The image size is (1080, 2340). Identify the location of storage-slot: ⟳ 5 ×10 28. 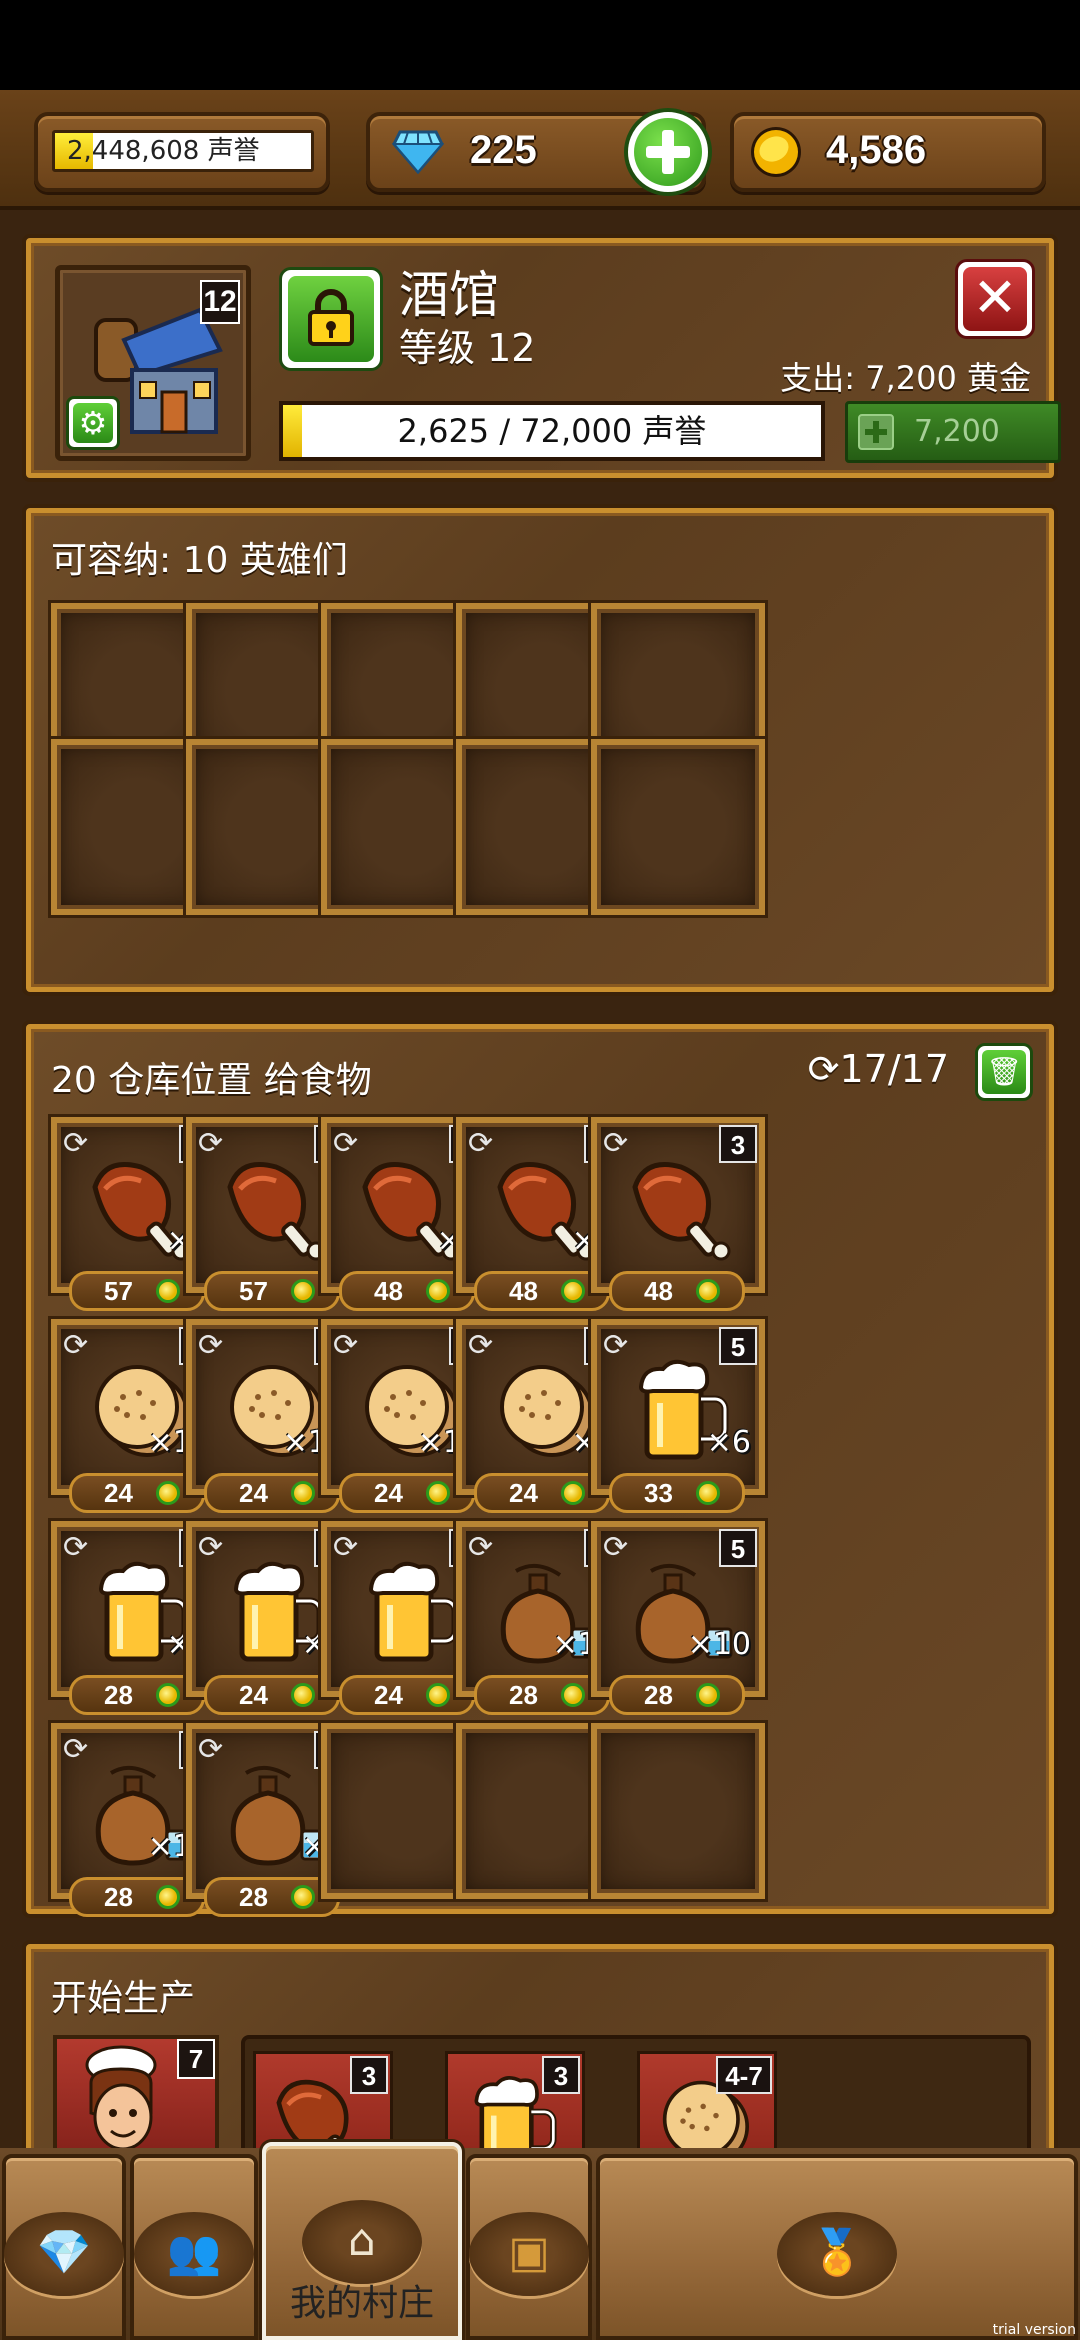
(678, 1618).